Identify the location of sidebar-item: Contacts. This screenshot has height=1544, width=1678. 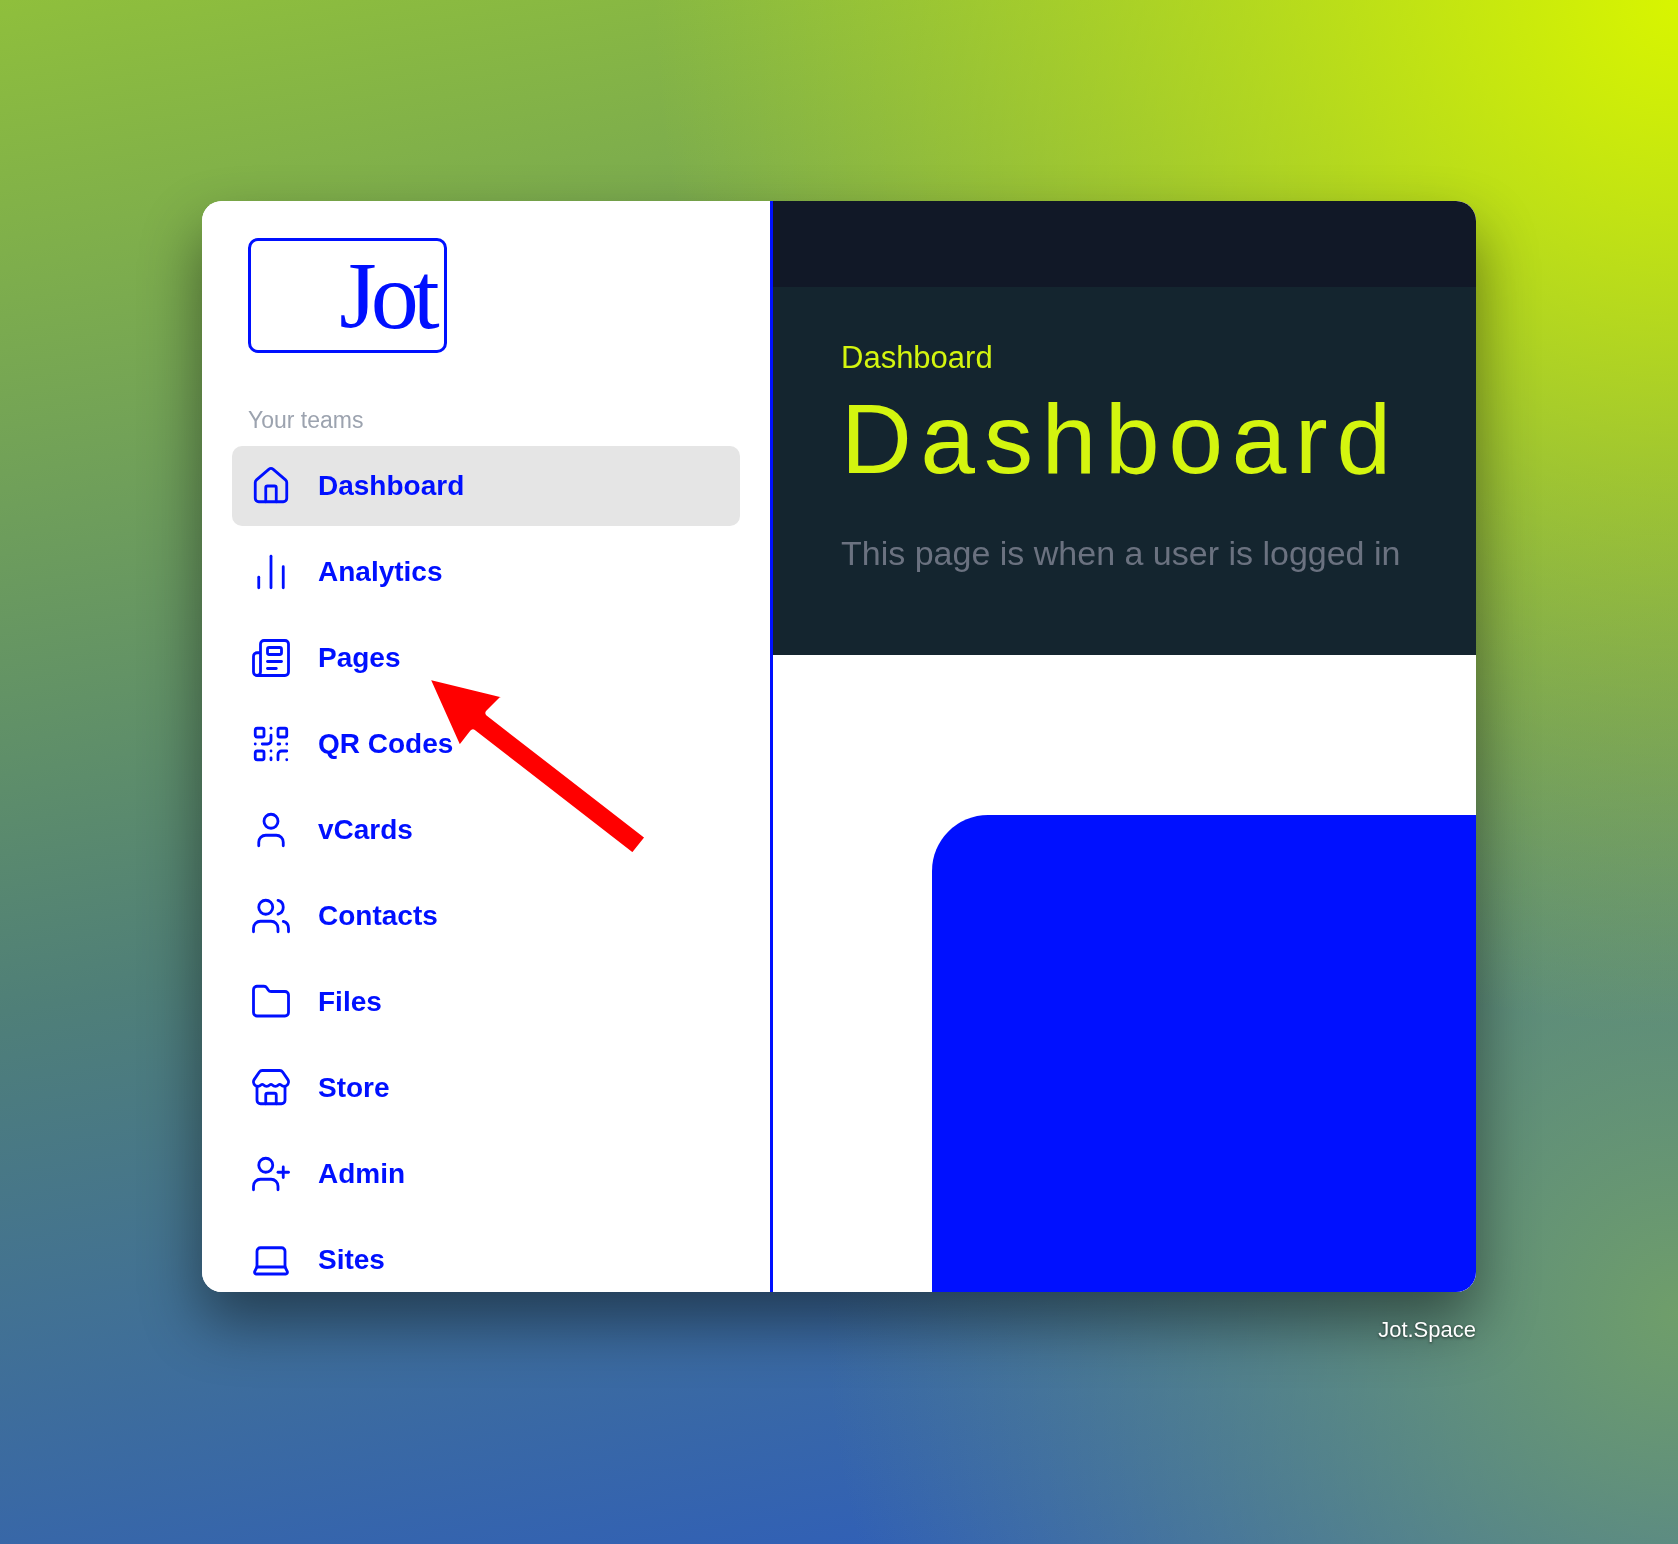
(486, 915).